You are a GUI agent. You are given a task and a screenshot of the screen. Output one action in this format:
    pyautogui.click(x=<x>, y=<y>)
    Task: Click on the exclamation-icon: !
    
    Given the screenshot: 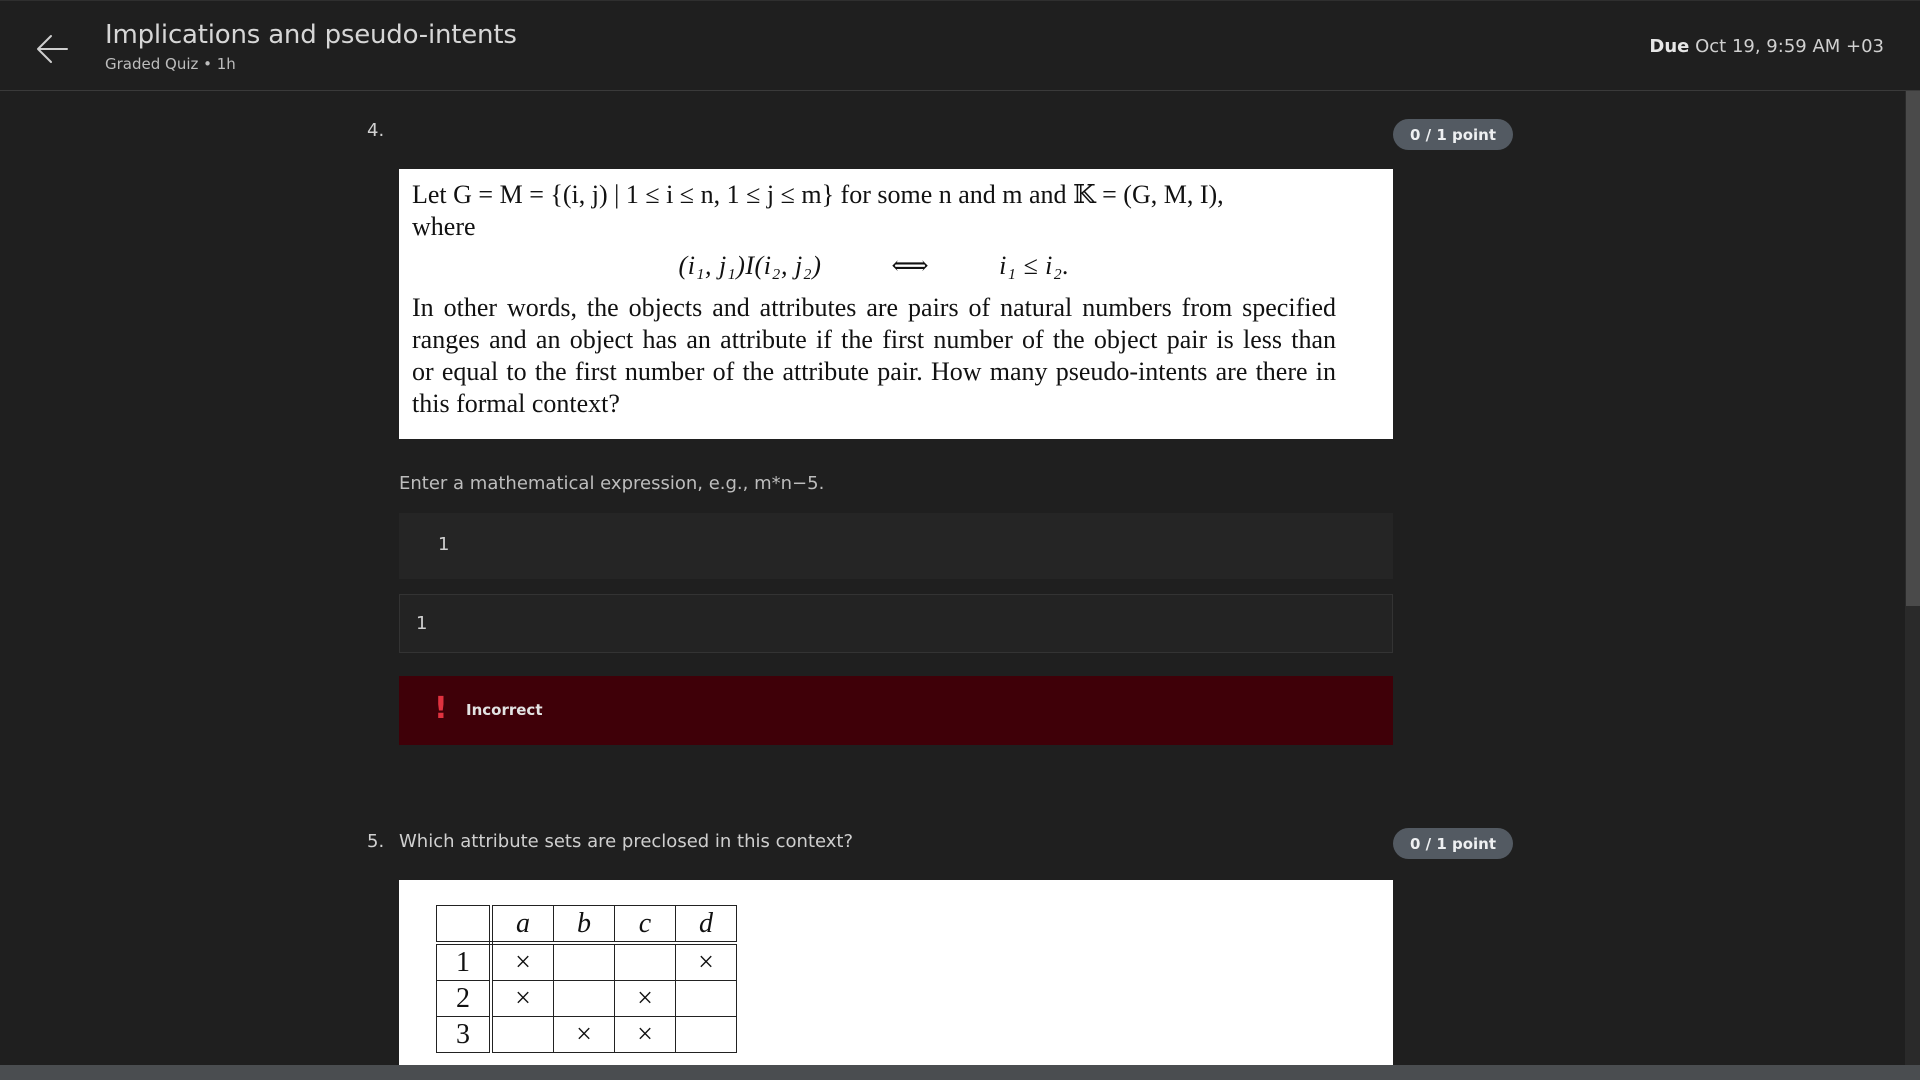 What is the action you would take?
    pyautogui.click(x=441, y=708)
    